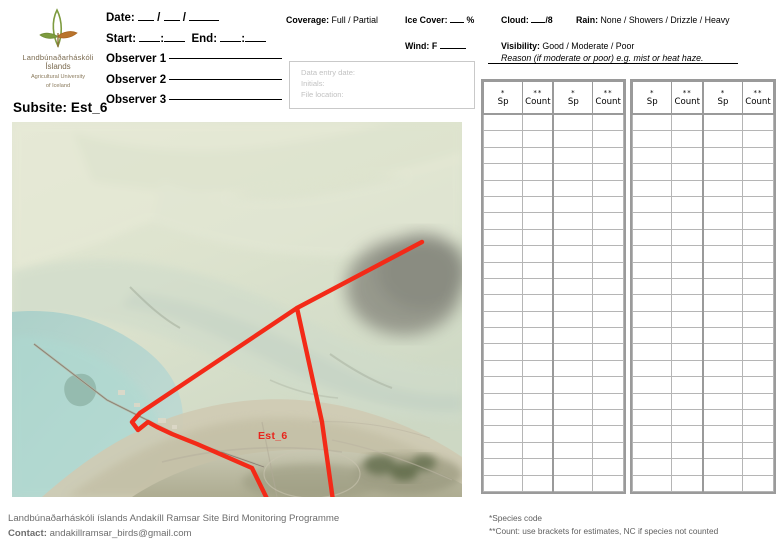  I want to click on footer-contact-email: andakillramsar_birds@gmail.com, so click(121, 533).